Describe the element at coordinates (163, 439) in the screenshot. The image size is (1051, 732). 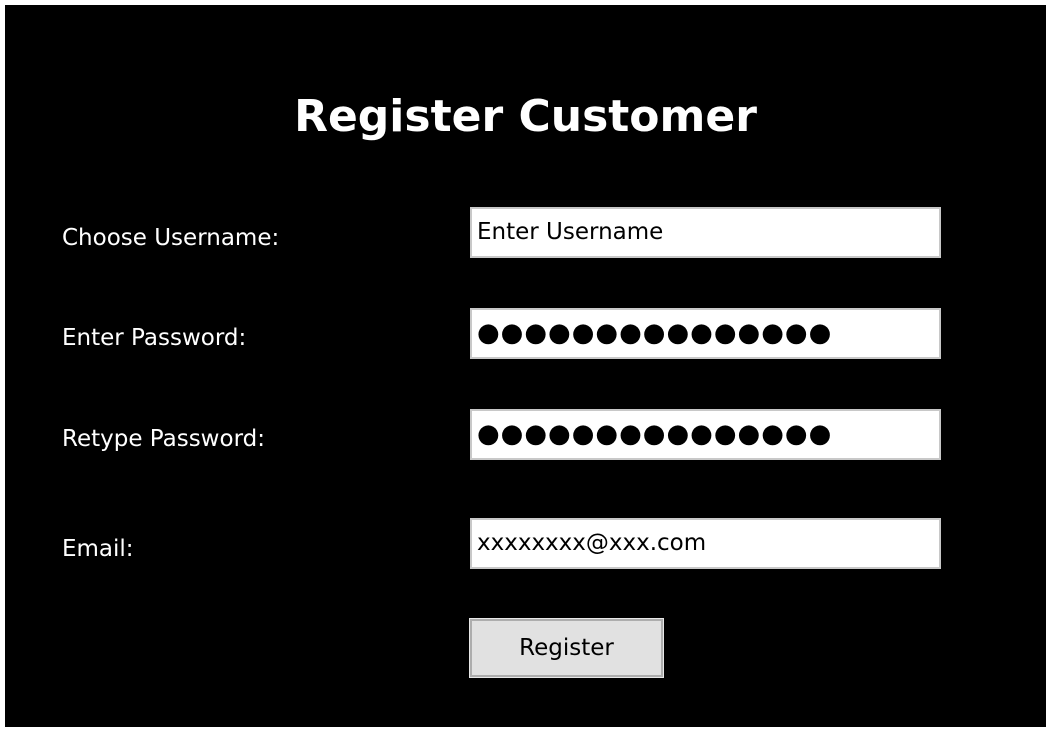
I see `retype-password-label: Retype Password:` at that location.